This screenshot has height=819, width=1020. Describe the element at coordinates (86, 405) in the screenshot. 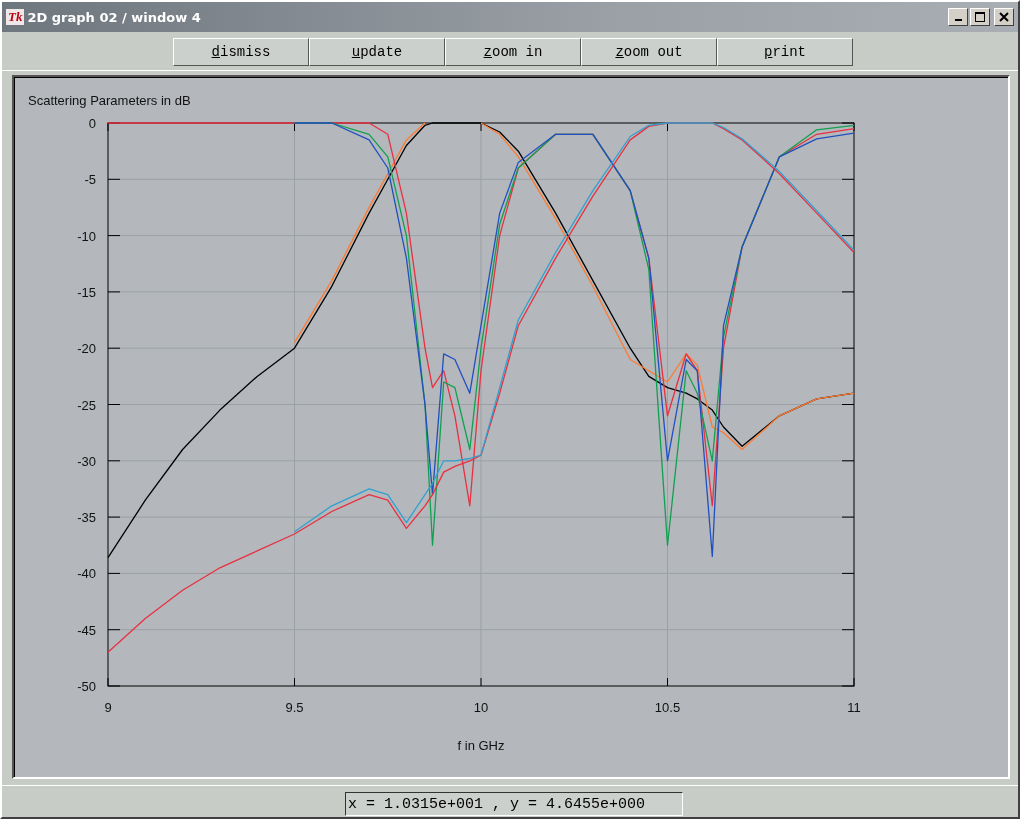

I see `y-tick-label: -25` at that location.